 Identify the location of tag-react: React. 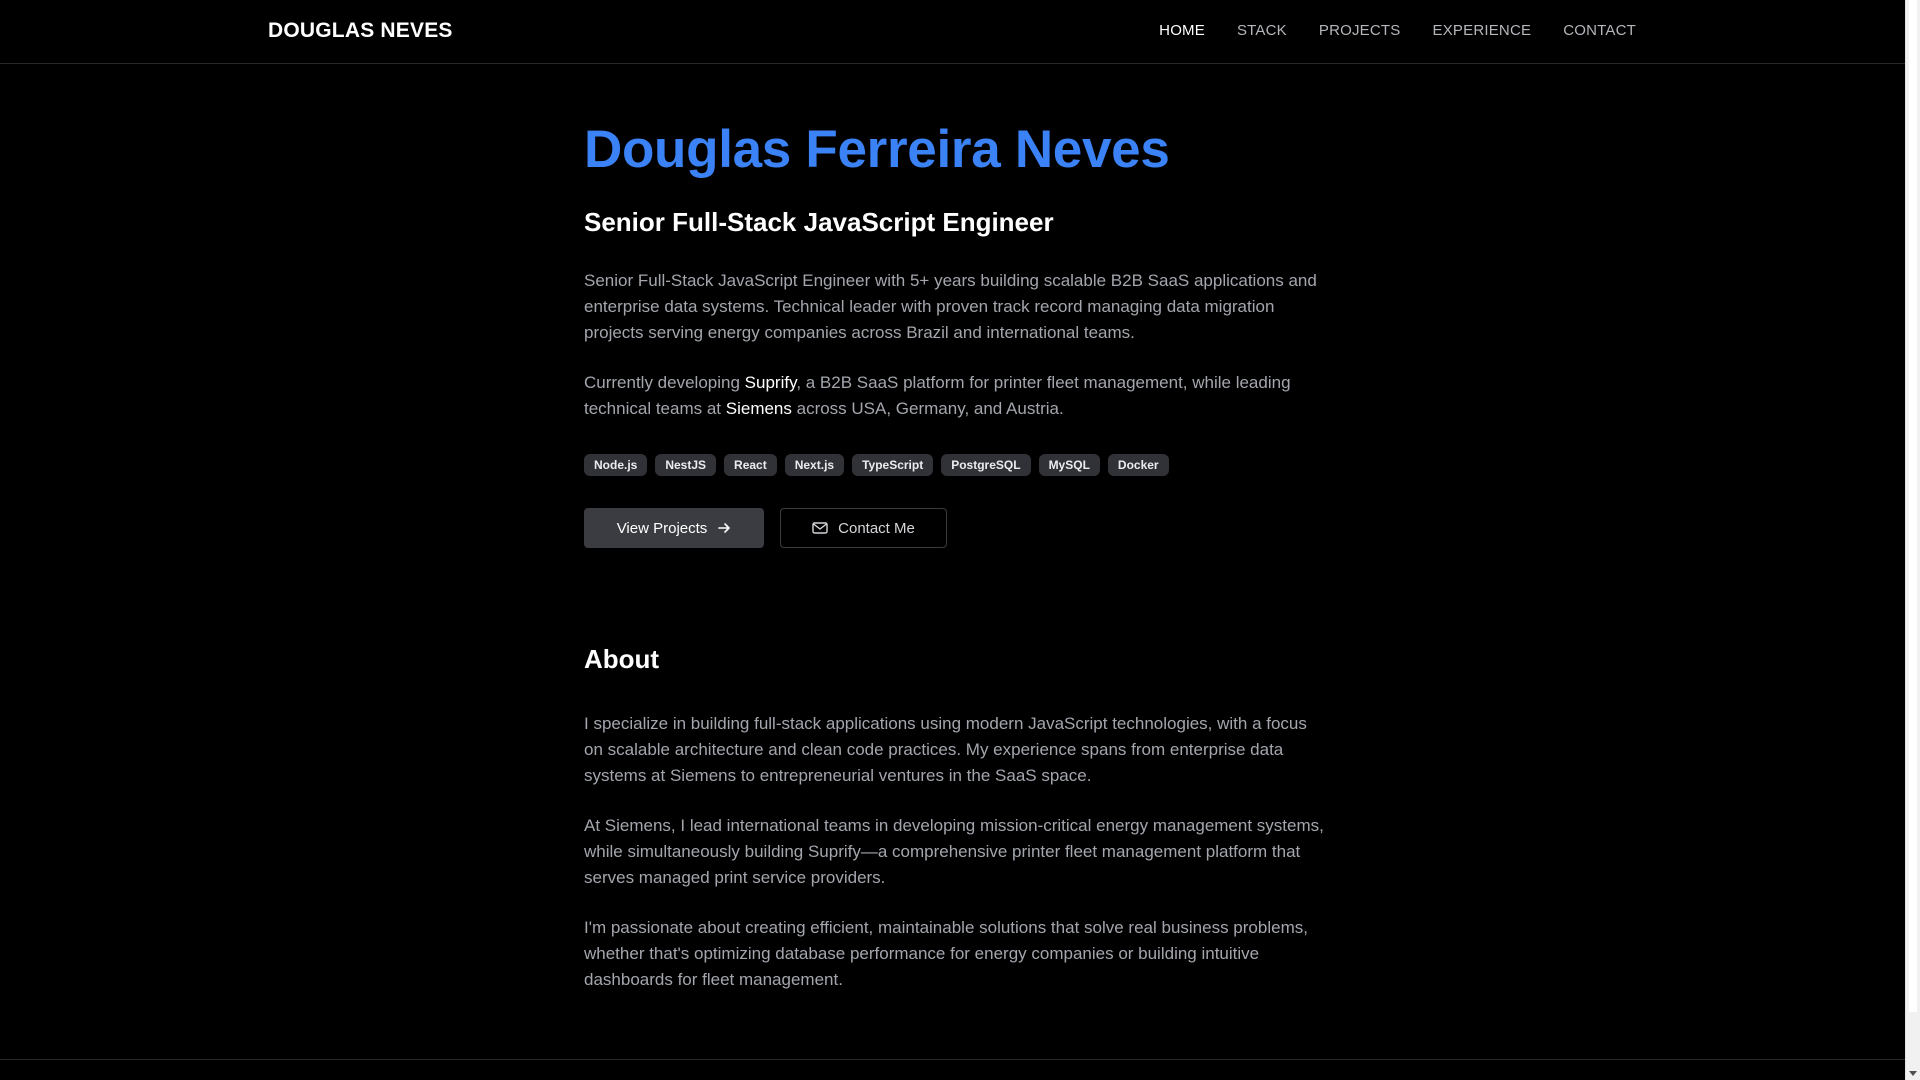
(750, 465).